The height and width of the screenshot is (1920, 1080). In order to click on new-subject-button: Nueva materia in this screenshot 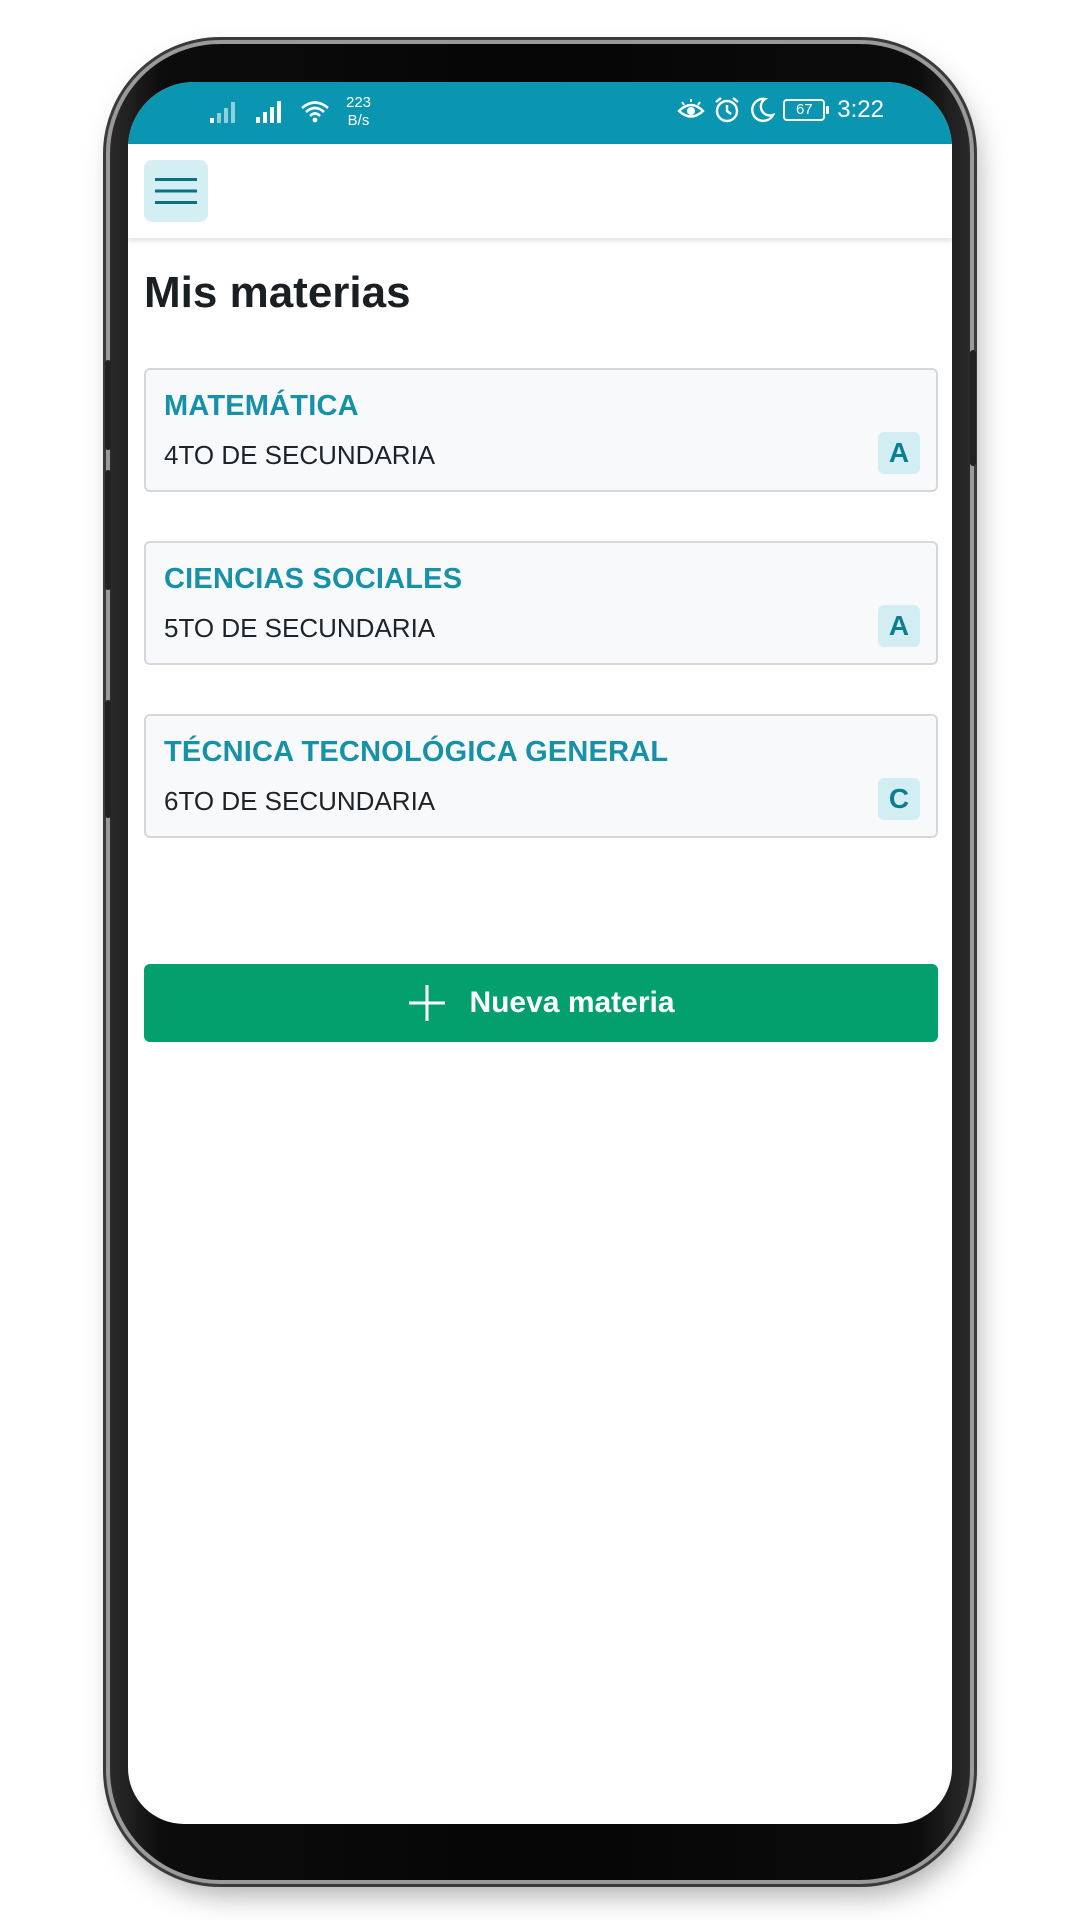, I will do `click(541, 1003)`.